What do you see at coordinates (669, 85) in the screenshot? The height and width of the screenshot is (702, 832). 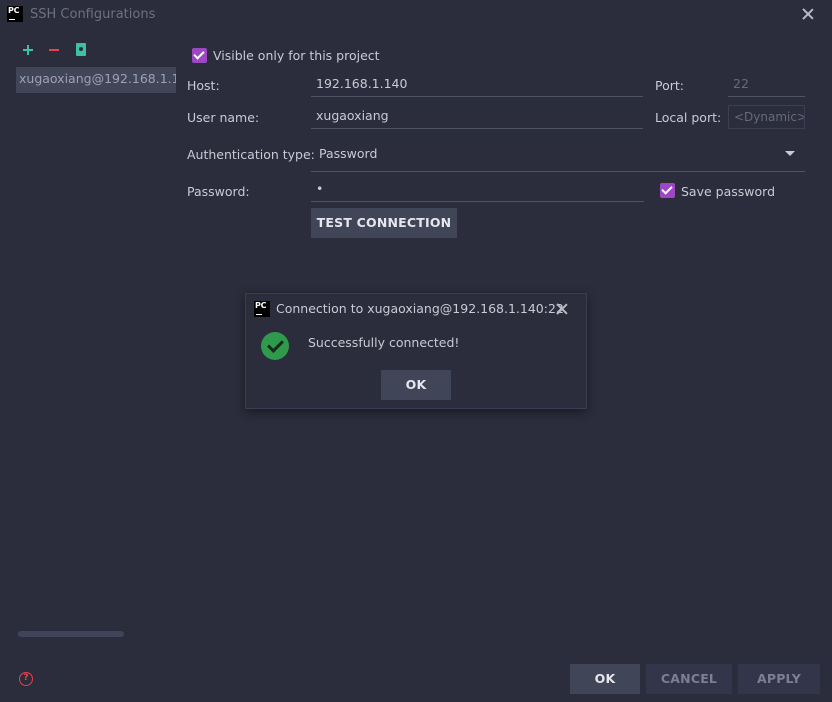 I see `port-label: Port:` at bounding box center [669, 85].